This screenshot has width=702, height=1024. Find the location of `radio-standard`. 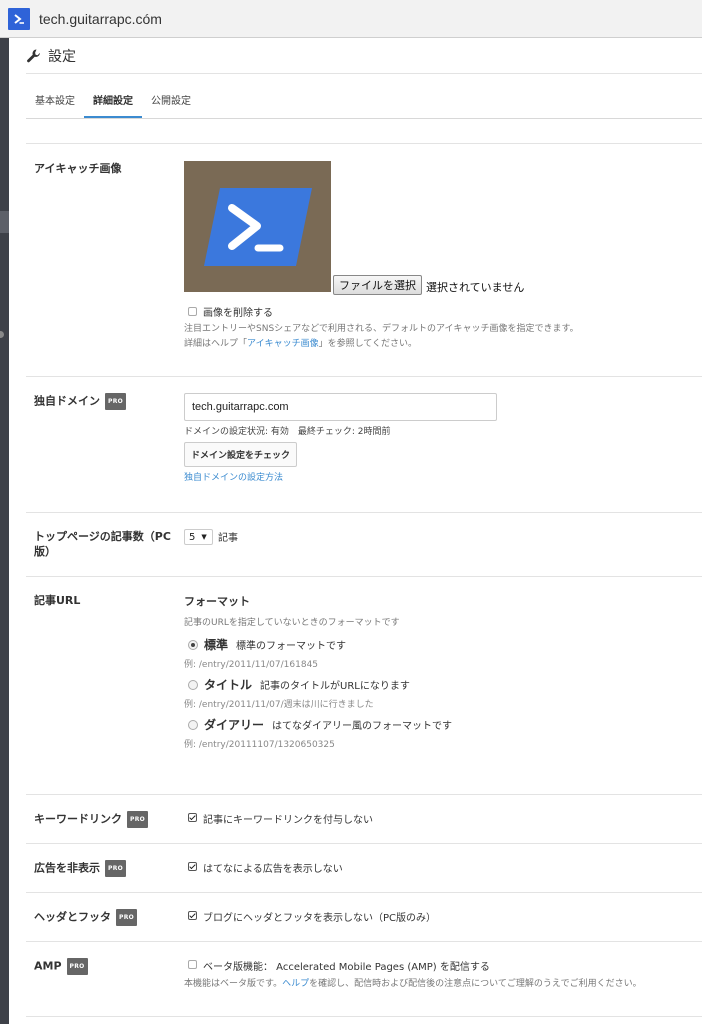

radio-standard is located at coordinates (193, 644).